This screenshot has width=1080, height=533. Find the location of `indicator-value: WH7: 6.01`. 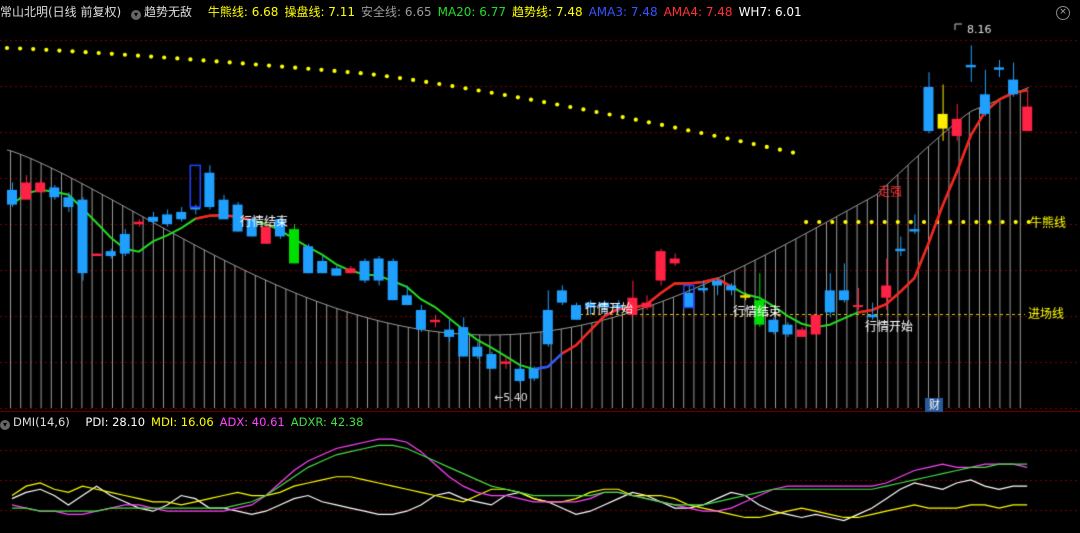

indicator-value: WH7: 6.01 is located at coordinates (770, 12).